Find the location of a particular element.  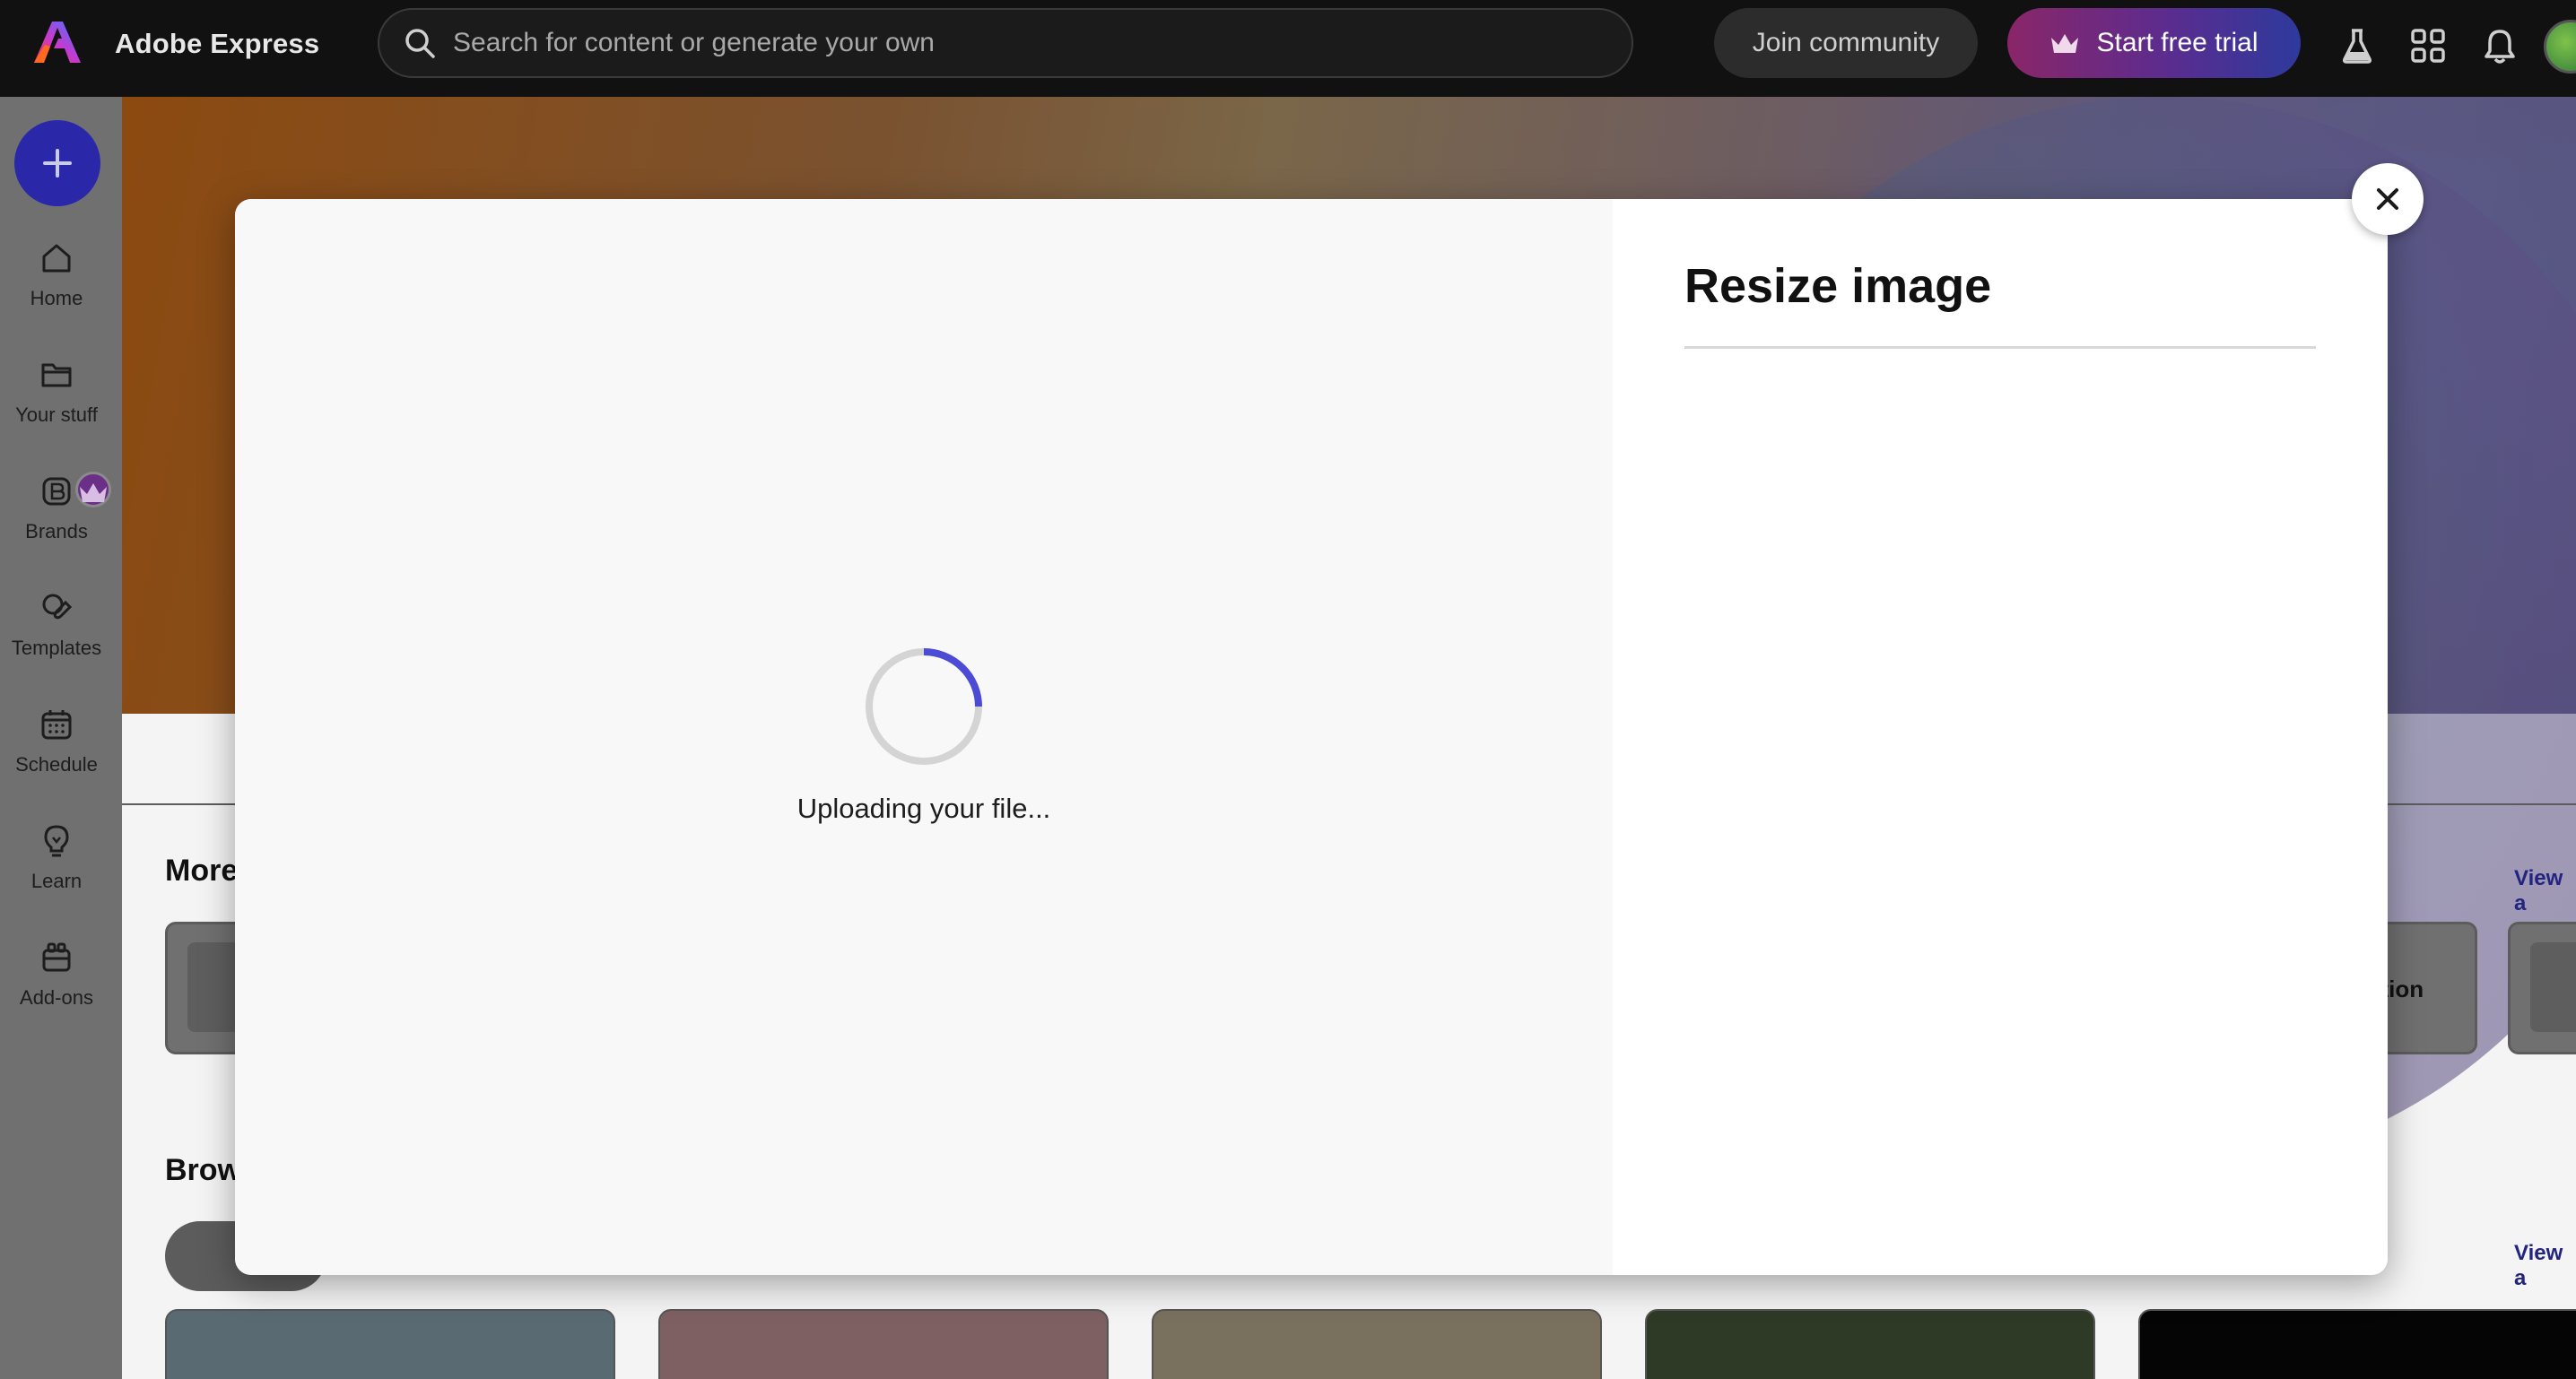

section-heading-more: More is located at coordinates (202, 871).